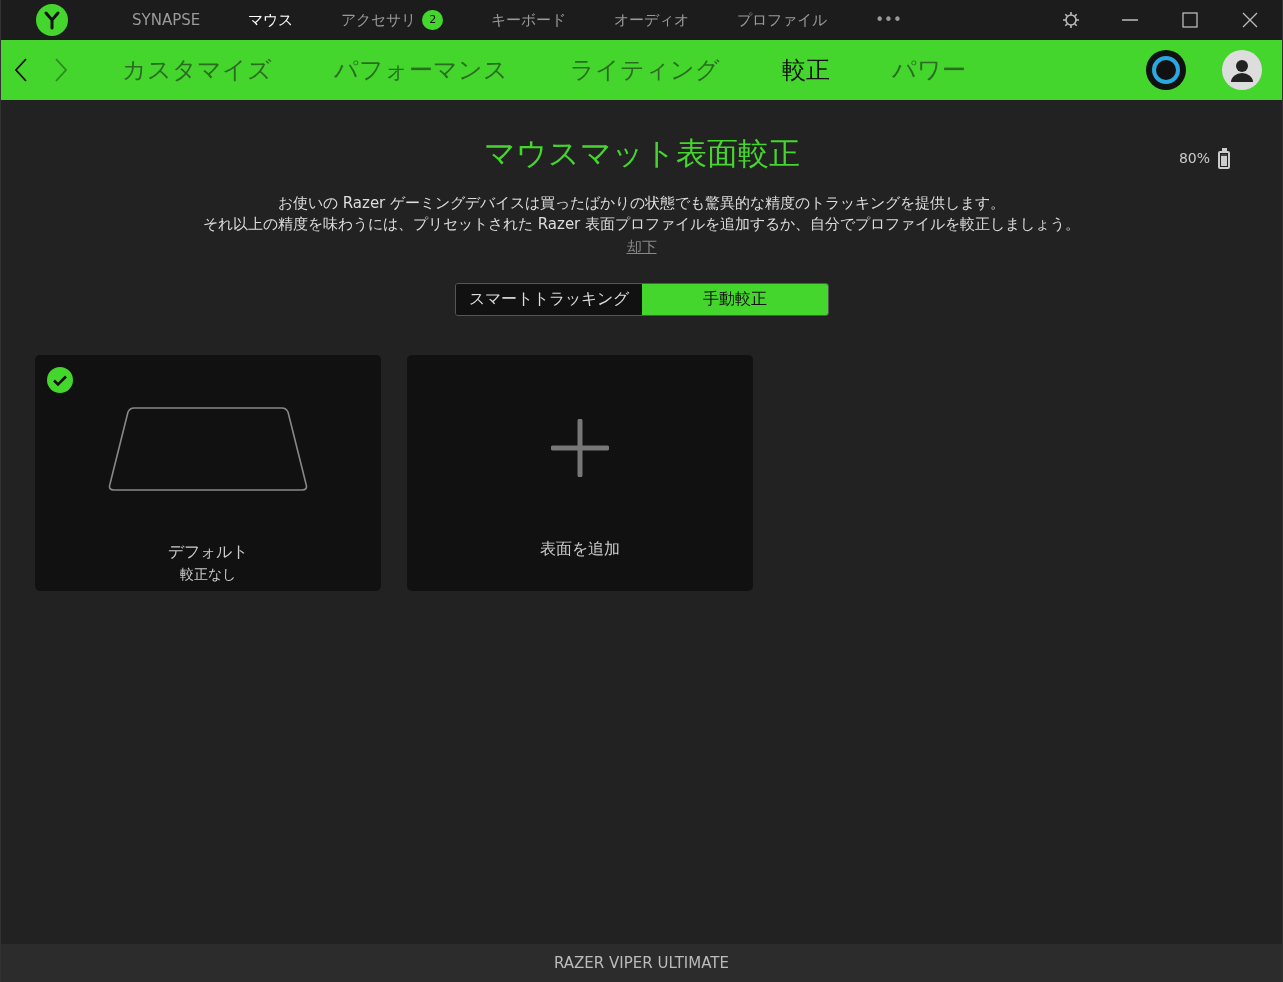 The width and height of the screenshot is (1283, 982). Describe the element at coordinates (1242, 70) in the screenshot. I see `user-avatar-icon` at that location.